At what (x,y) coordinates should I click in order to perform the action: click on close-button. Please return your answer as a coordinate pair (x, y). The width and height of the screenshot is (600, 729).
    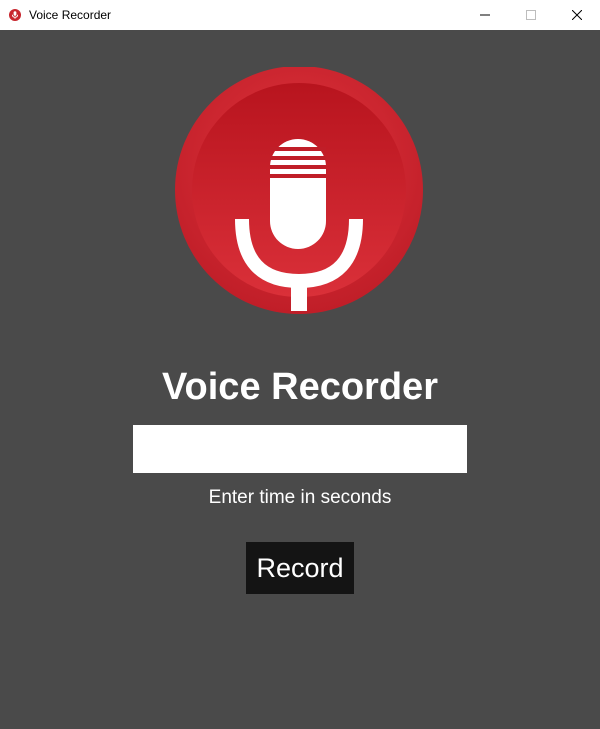
    Looking at the image, I should click on (577, 15).